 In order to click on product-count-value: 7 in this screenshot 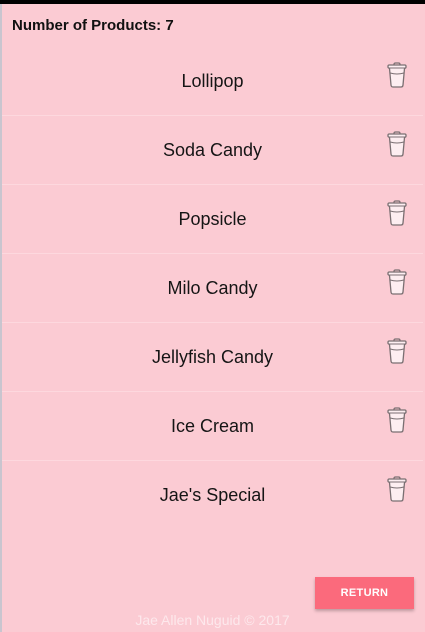, I will do `click(169, 25)`.